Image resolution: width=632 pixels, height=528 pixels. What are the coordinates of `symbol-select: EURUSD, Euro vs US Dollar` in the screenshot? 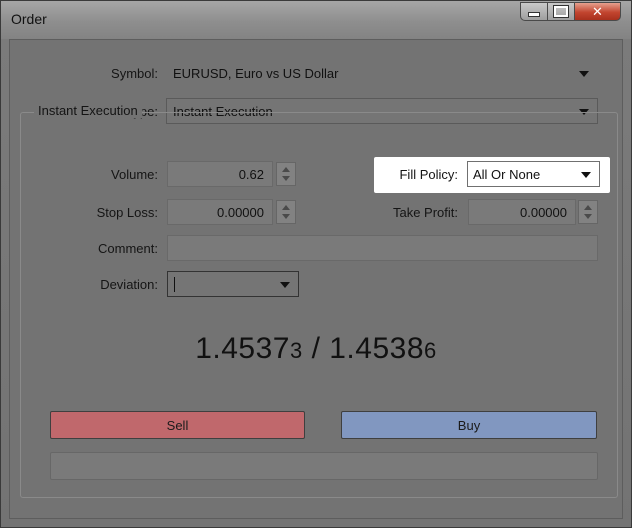 It's located at (382, 73).